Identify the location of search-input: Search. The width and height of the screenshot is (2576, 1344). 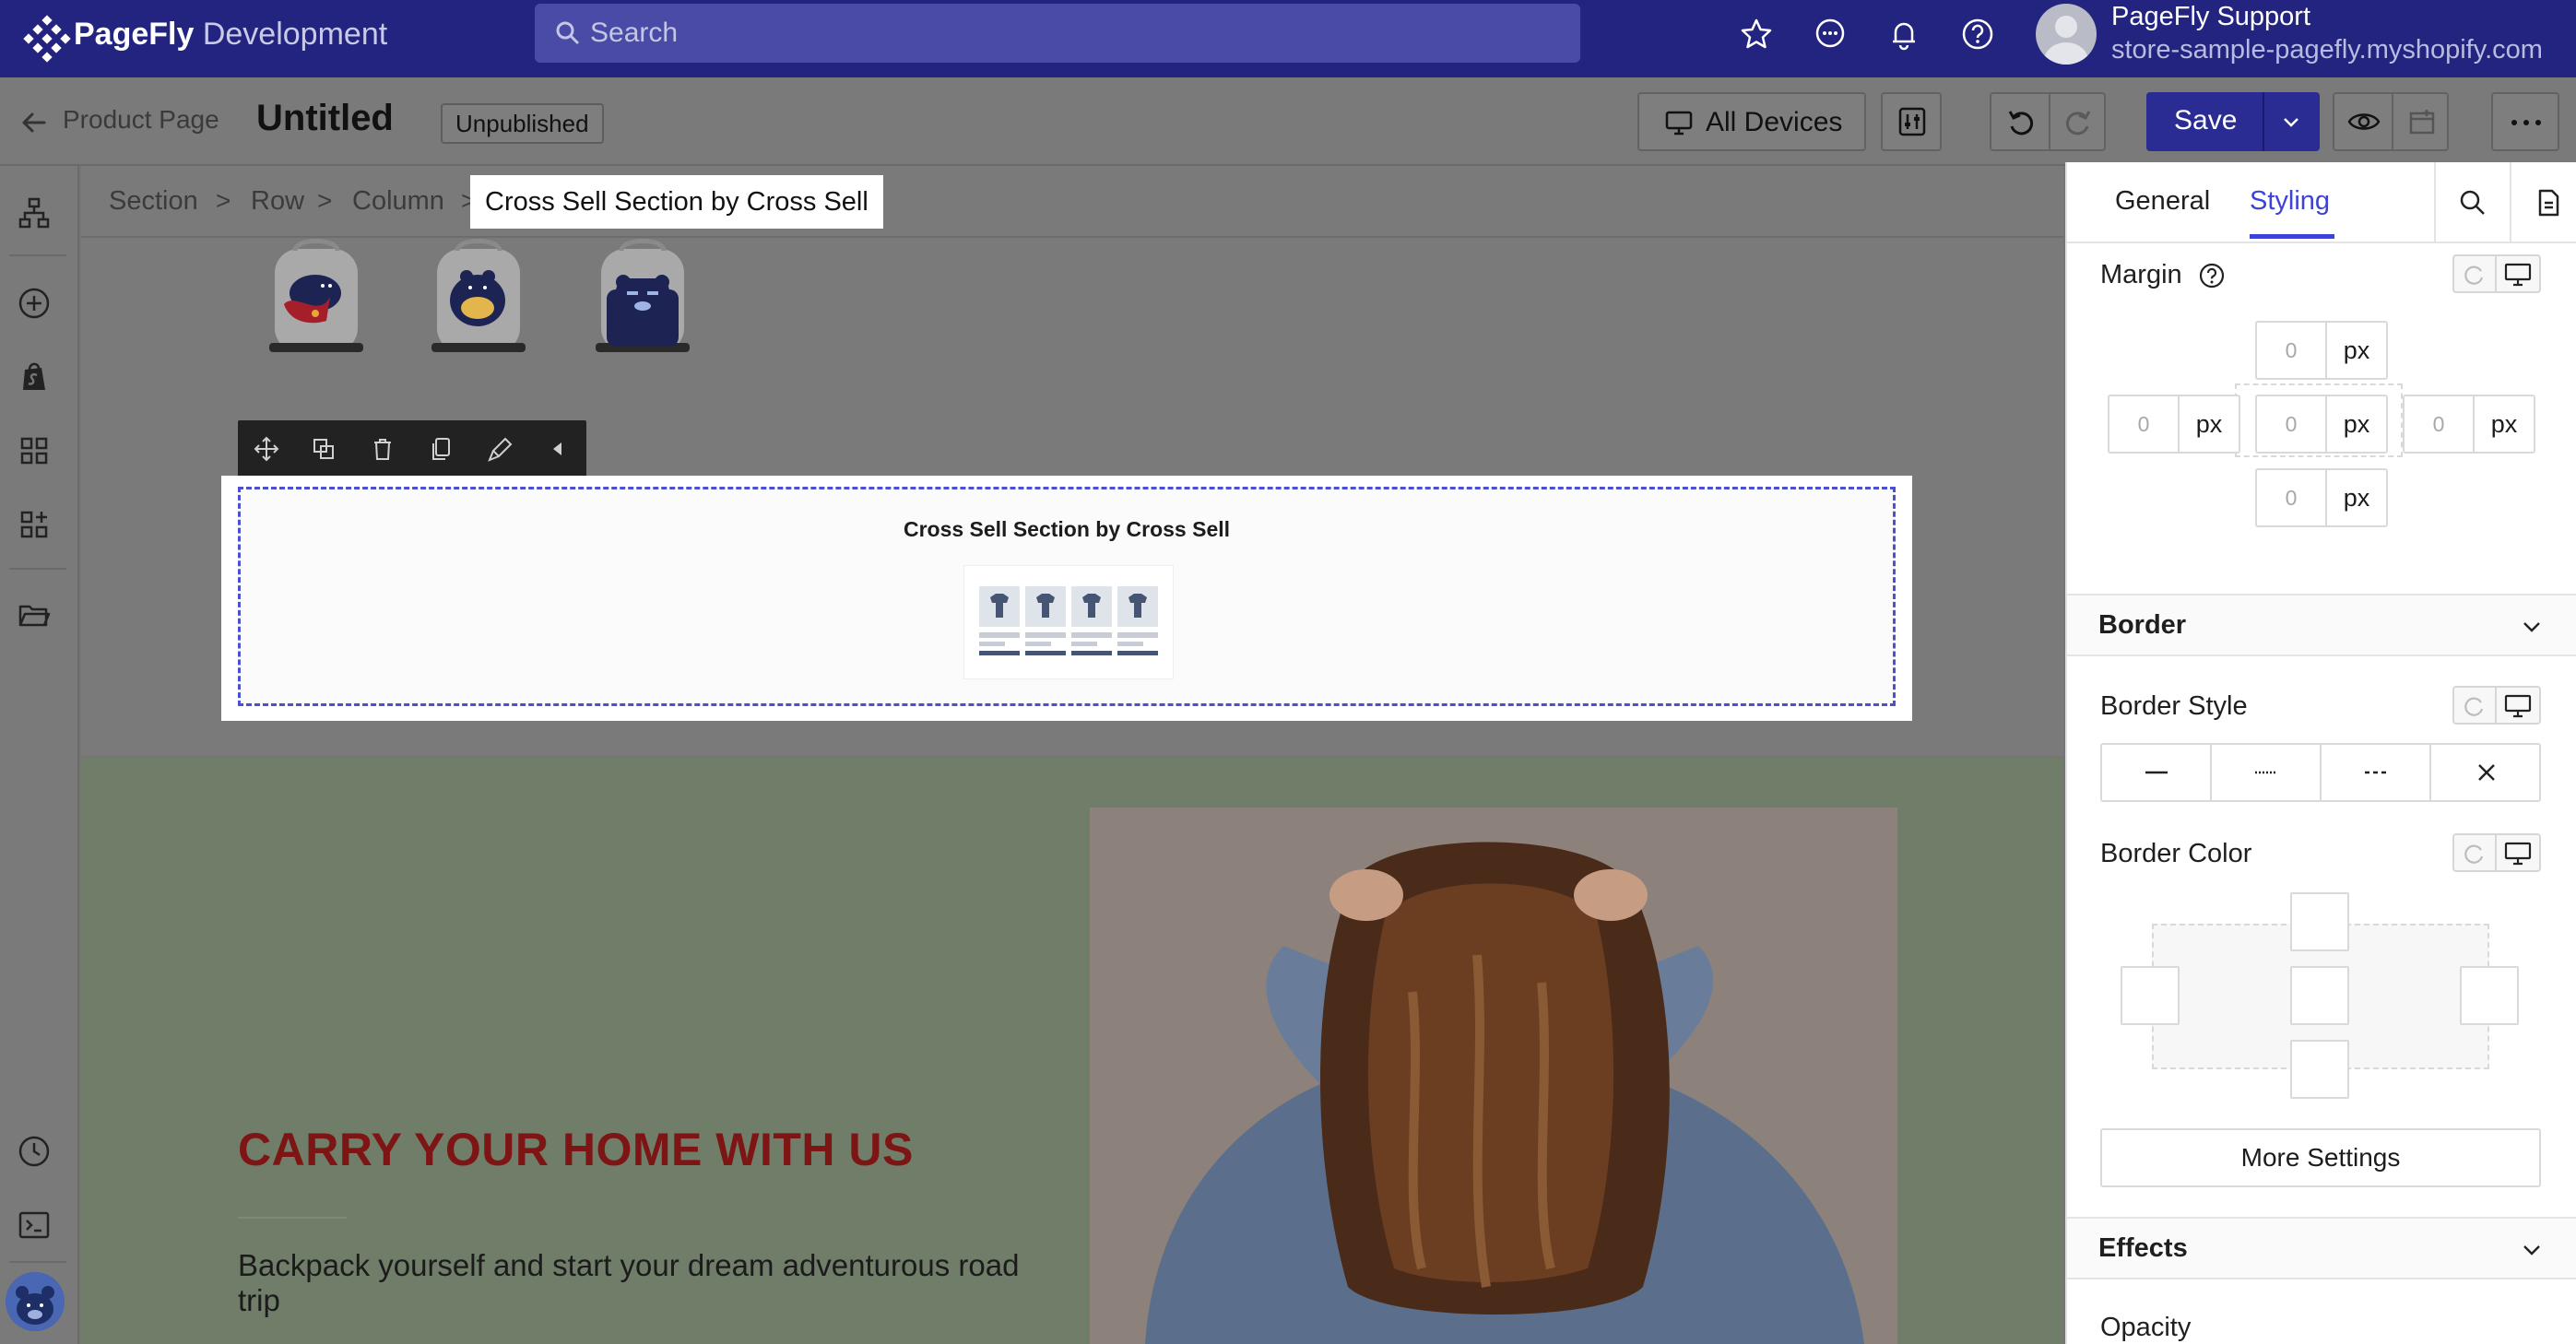
(1057, 34).